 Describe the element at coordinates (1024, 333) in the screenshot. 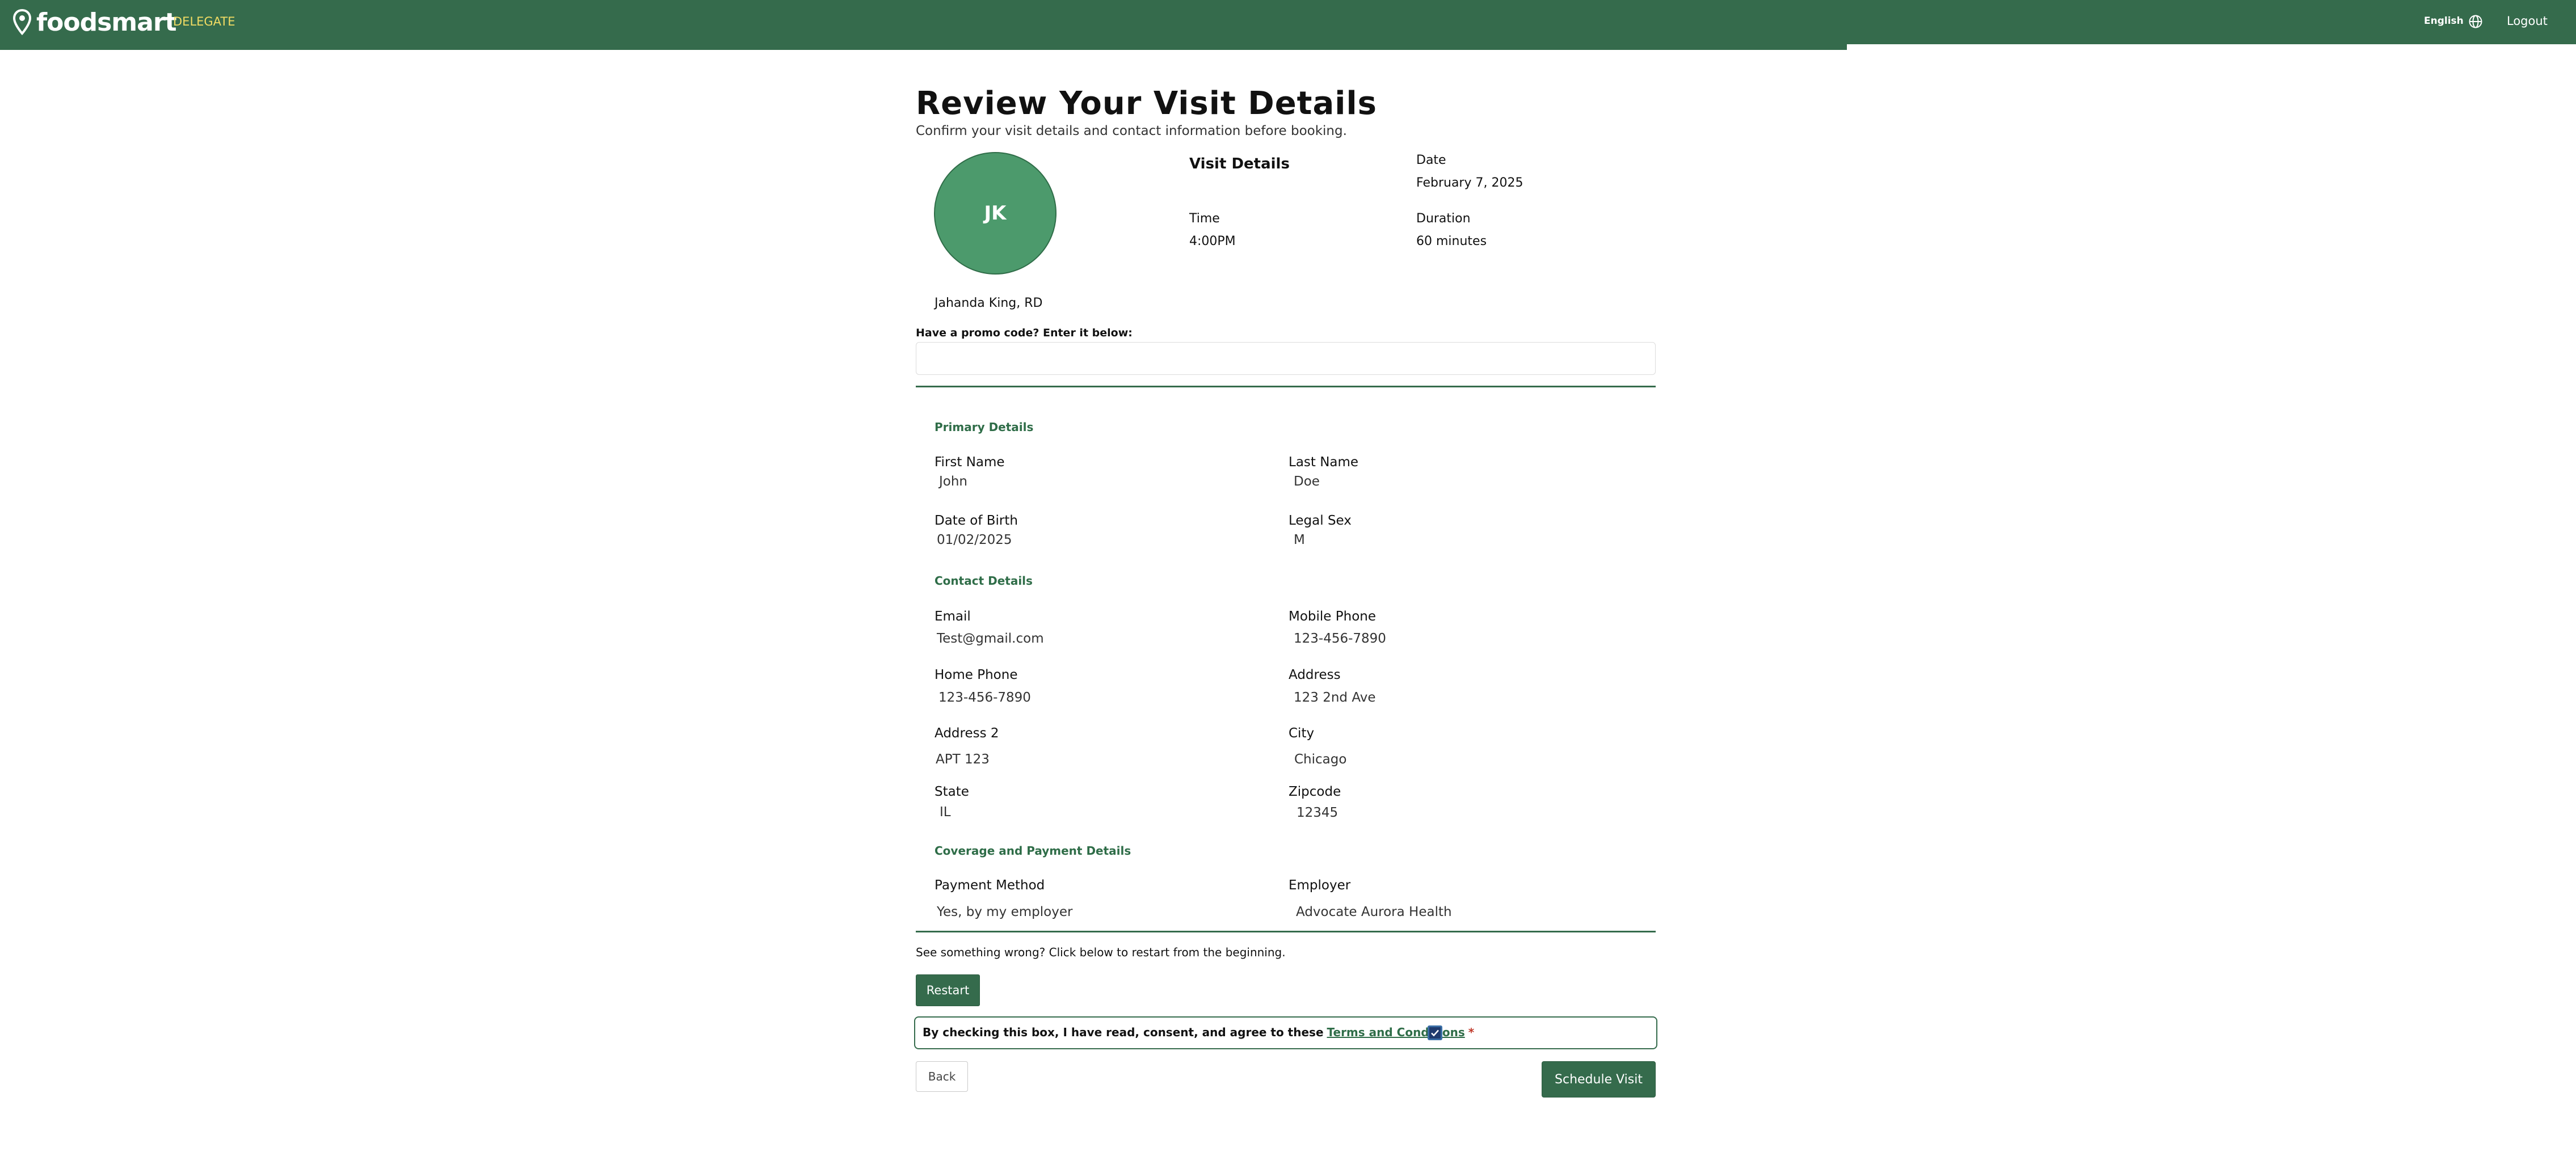

I see `promo-code-label: Have a promo code? Enter it below:` at that location.